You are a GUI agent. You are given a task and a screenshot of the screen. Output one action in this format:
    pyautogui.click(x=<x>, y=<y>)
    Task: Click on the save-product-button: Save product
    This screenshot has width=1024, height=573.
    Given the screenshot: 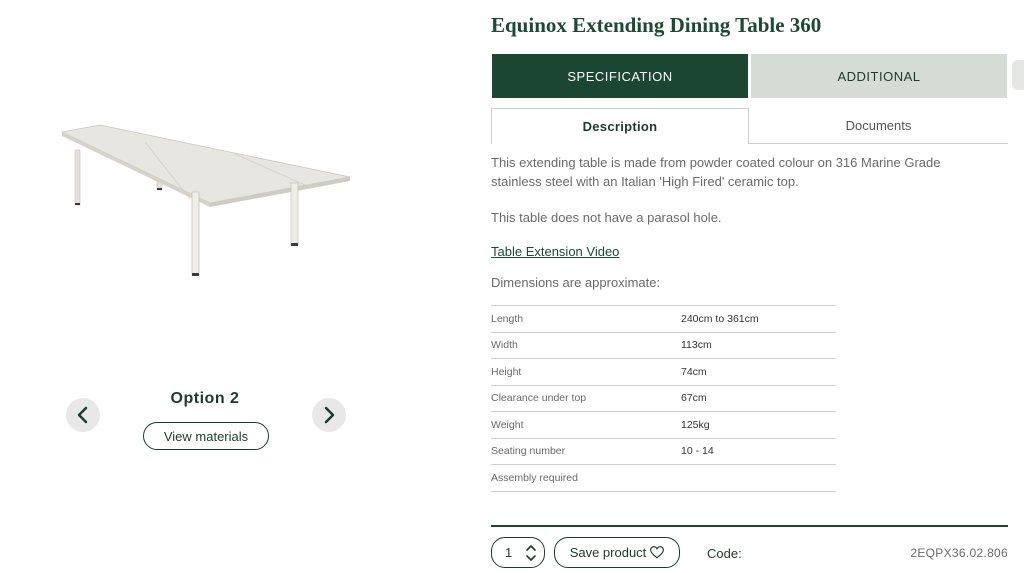 What is the action you would take?
    pyautogui.click(x=617, y=552)
    